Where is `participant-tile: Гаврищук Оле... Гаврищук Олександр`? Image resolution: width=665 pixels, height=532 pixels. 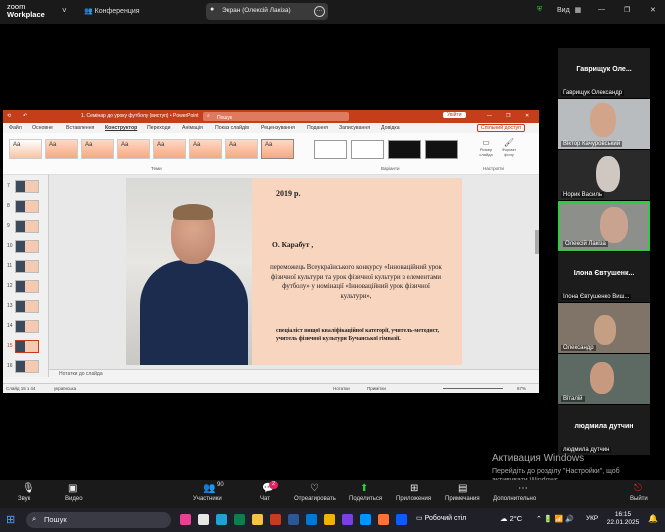
participant-tile: Гаврищук Оле... Гаврищук Олександр is located at coordinates (604, 73).